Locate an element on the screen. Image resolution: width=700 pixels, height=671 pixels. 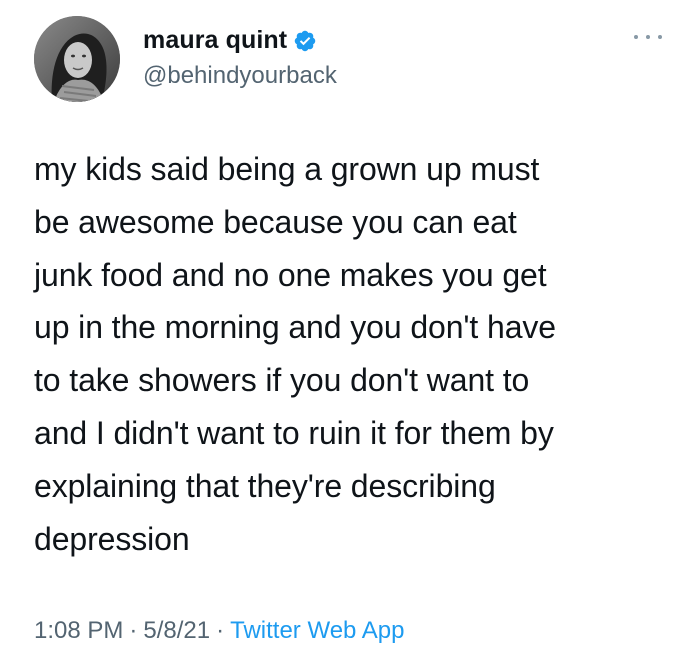
tweet-date: 5/8/21 is located at coordinates (176, 631).